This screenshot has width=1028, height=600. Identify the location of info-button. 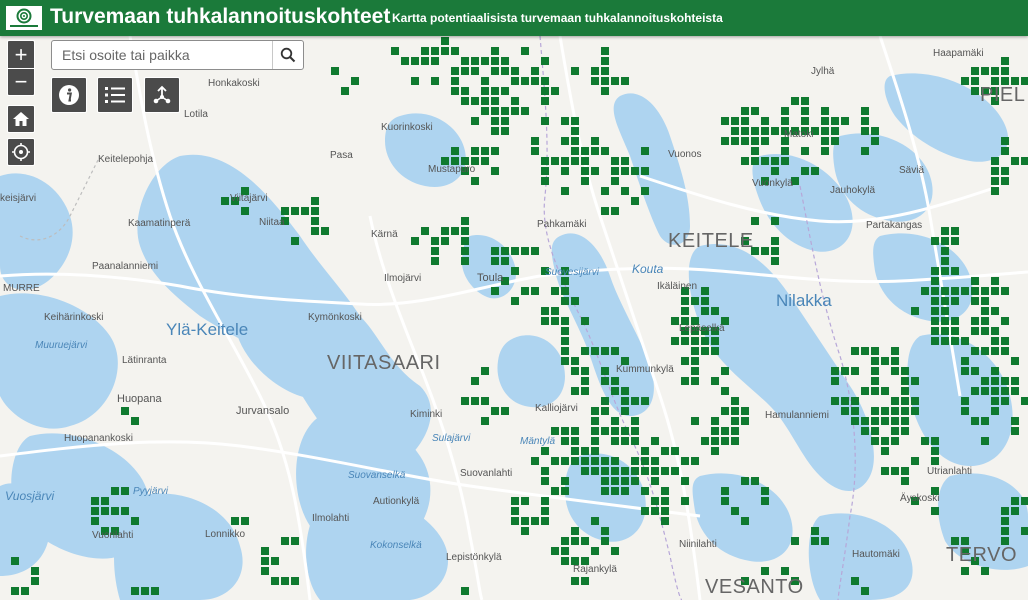
(69, 95).